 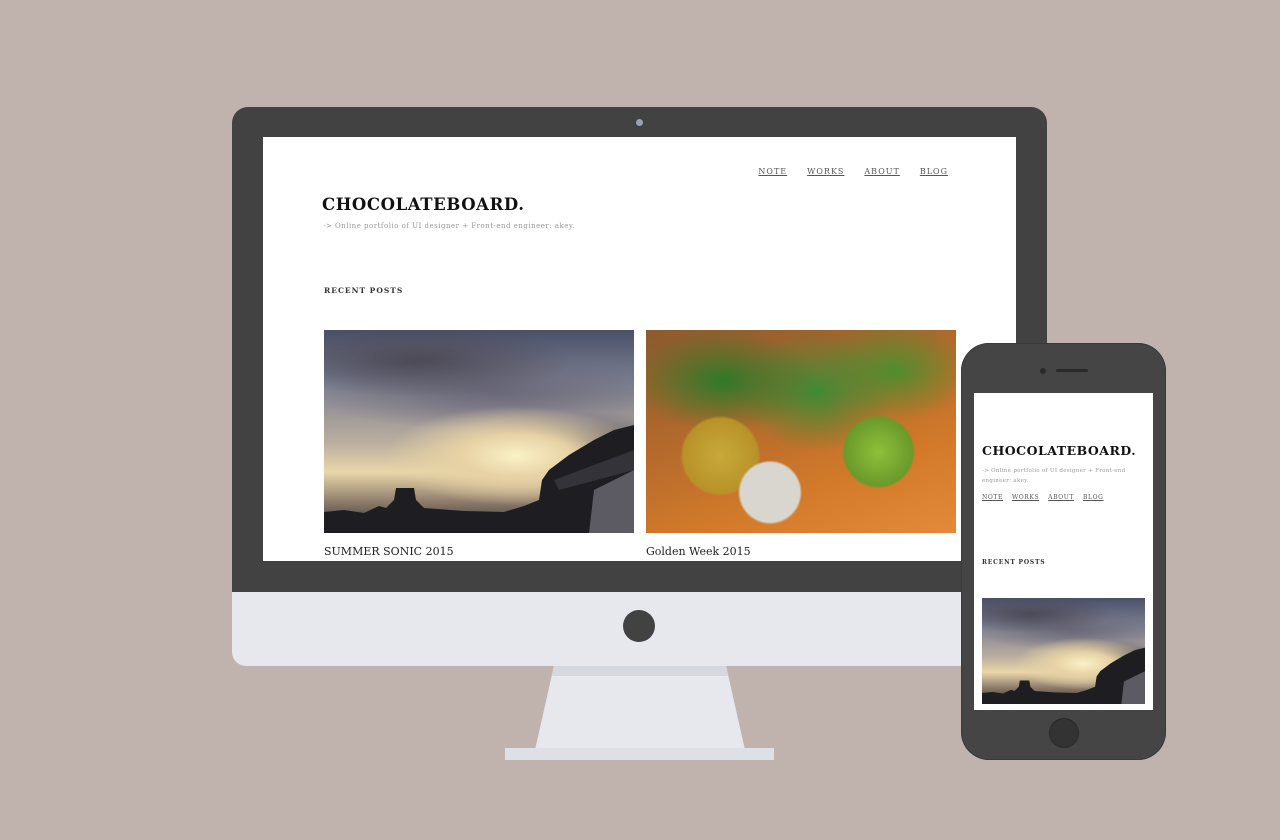 I want to click on potted-plants-photo, so click(x=801, y=431).